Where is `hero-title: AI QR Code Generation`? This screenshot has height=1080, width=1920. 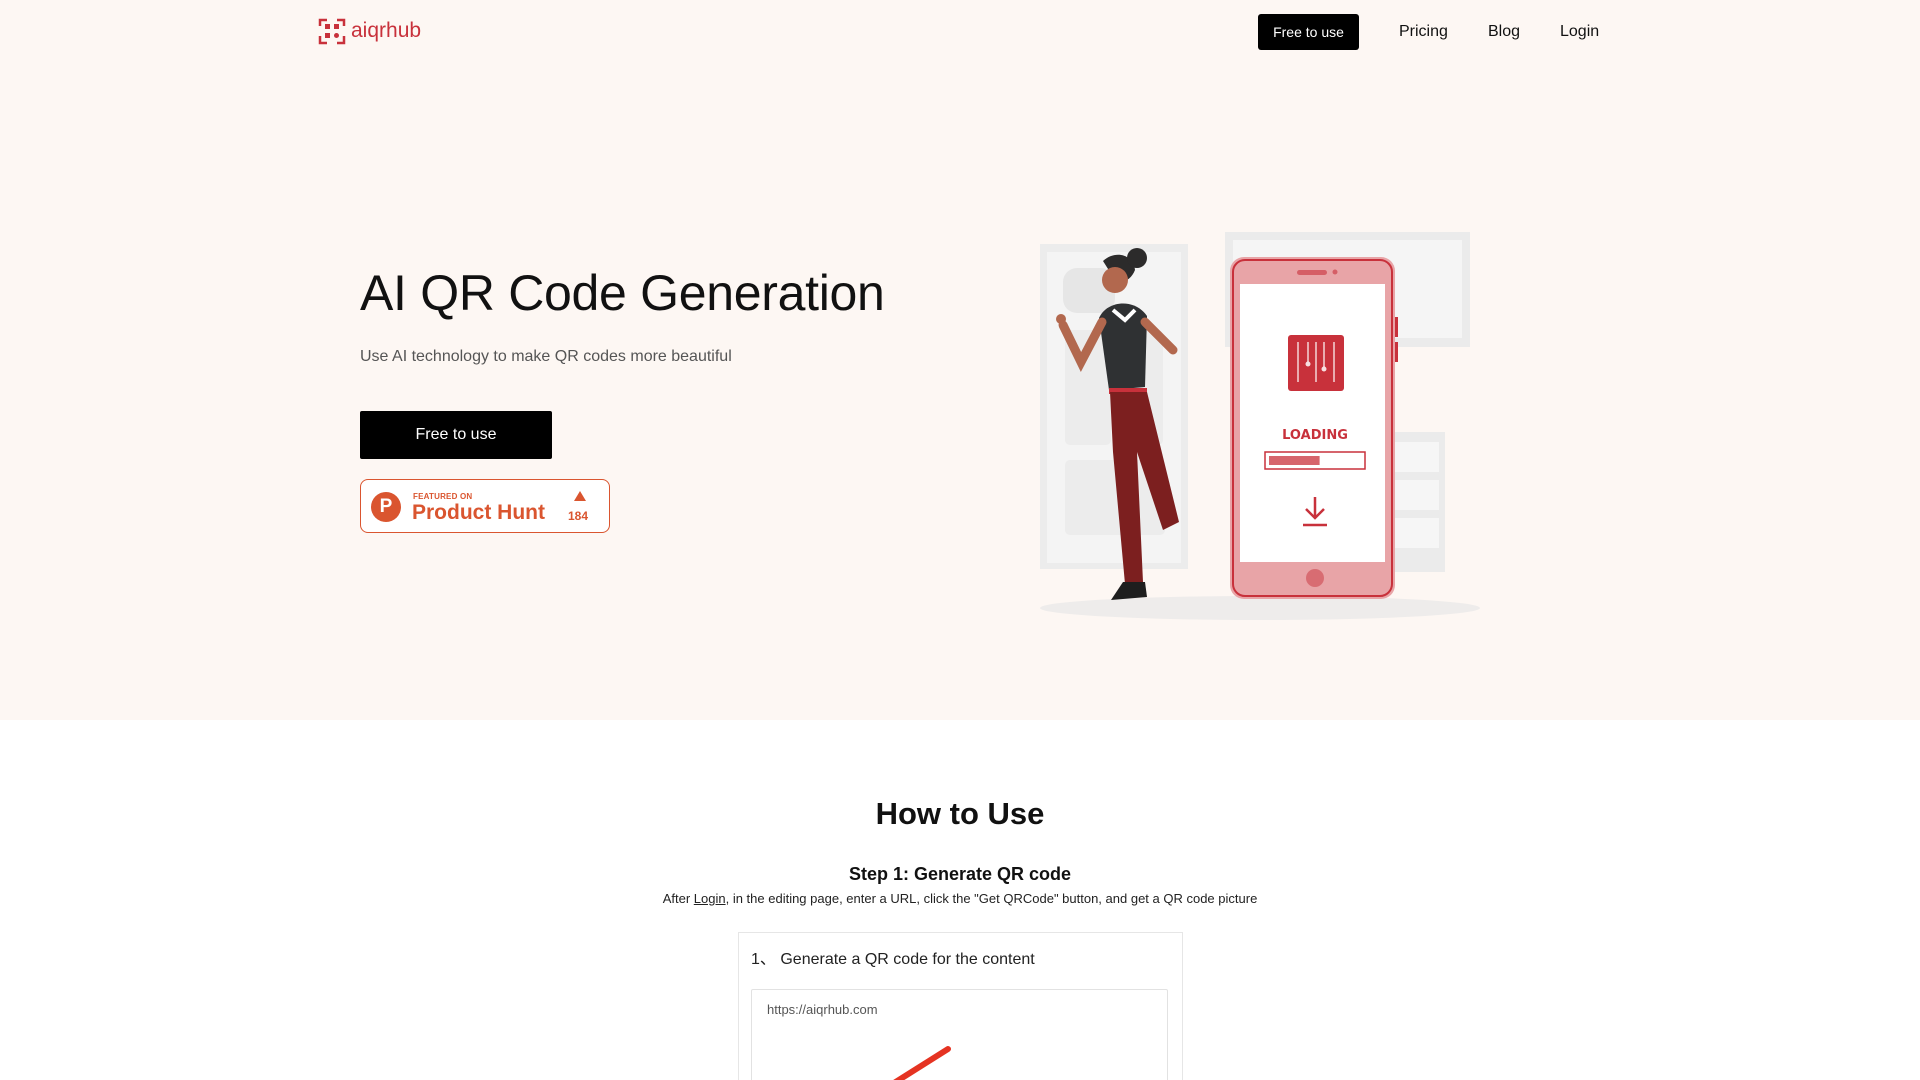
hero-title: AI QR Code Generation is located at coordinates (622, 293).